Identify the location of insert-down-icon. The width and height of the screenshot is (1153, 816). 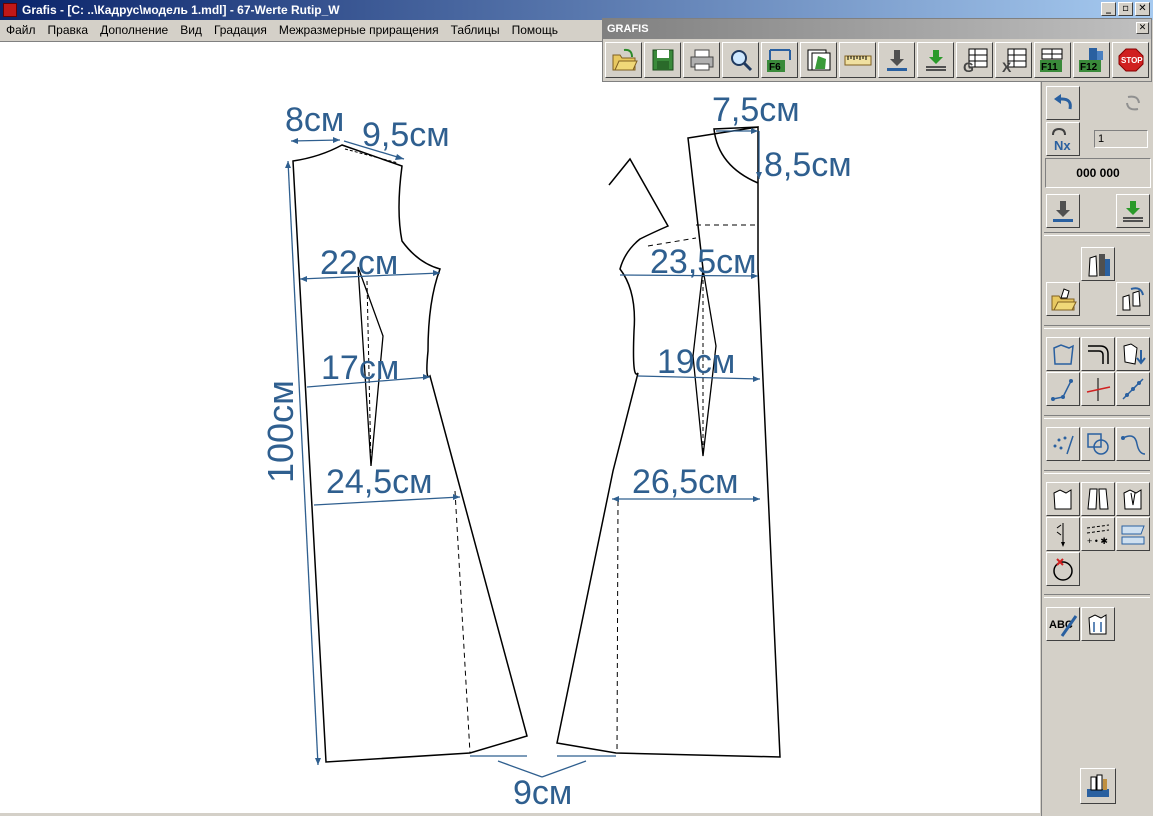
(1063, 211).